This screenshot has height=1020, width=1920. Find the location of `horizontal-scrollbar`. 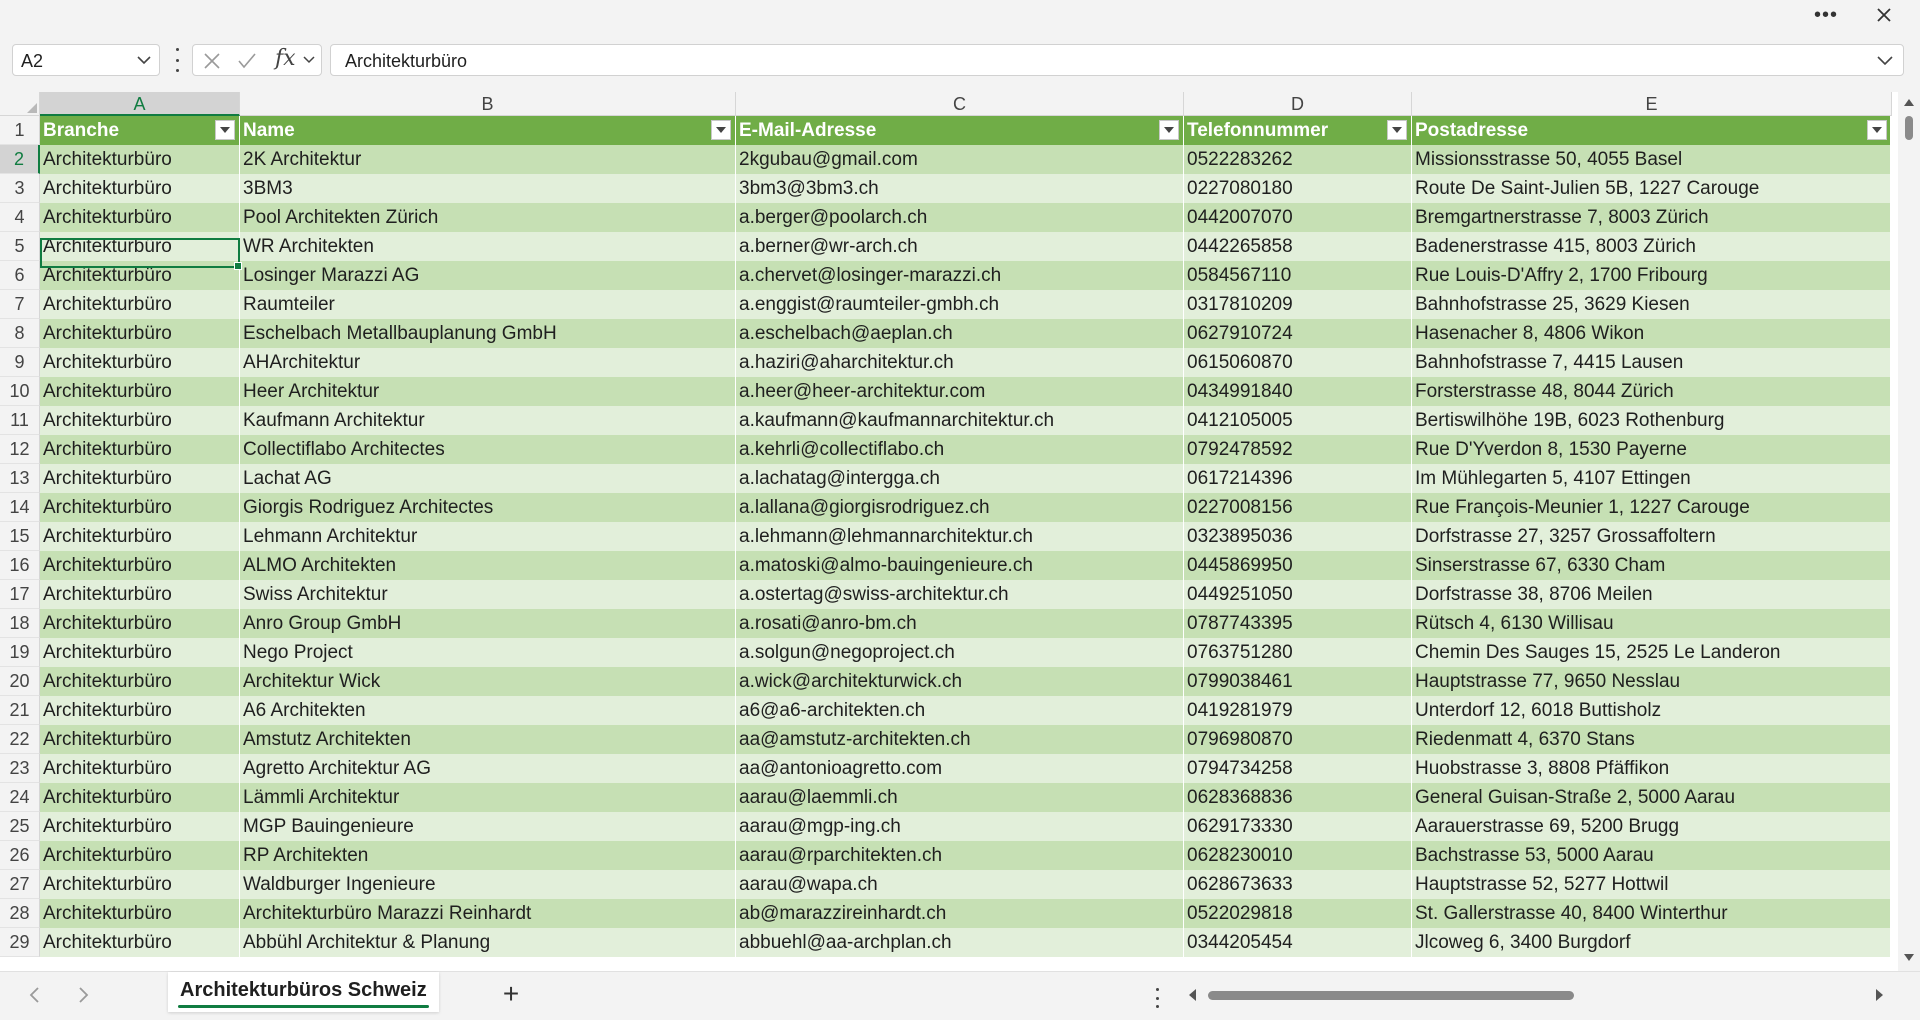

horizontal-scrollbar is located at coordinates (1534, 995).